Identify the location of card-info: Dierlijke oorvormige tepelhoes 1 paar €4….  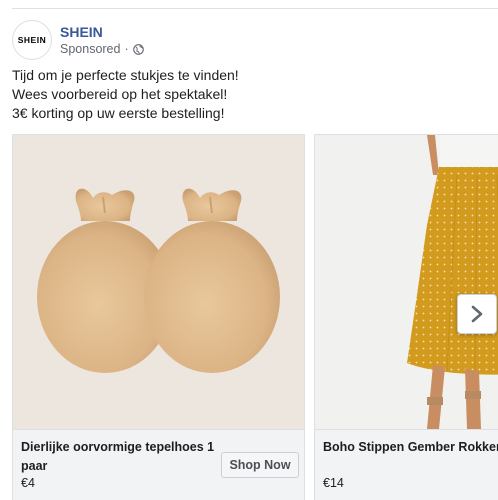
(158, 464).